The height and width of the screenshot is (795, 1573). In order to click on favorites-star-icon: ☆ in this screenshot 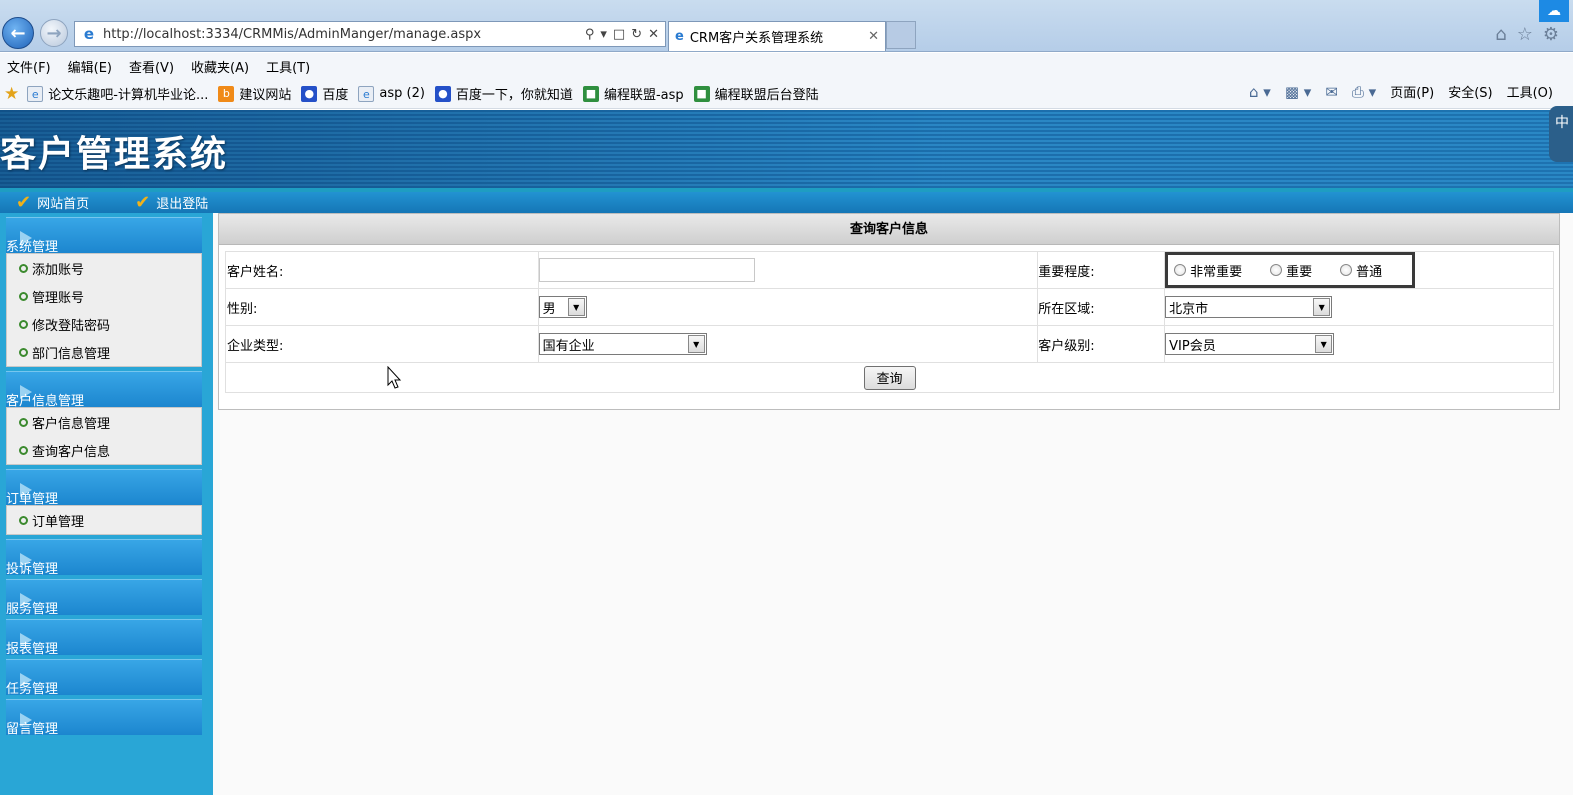, I will do `click(1525, 34)`.